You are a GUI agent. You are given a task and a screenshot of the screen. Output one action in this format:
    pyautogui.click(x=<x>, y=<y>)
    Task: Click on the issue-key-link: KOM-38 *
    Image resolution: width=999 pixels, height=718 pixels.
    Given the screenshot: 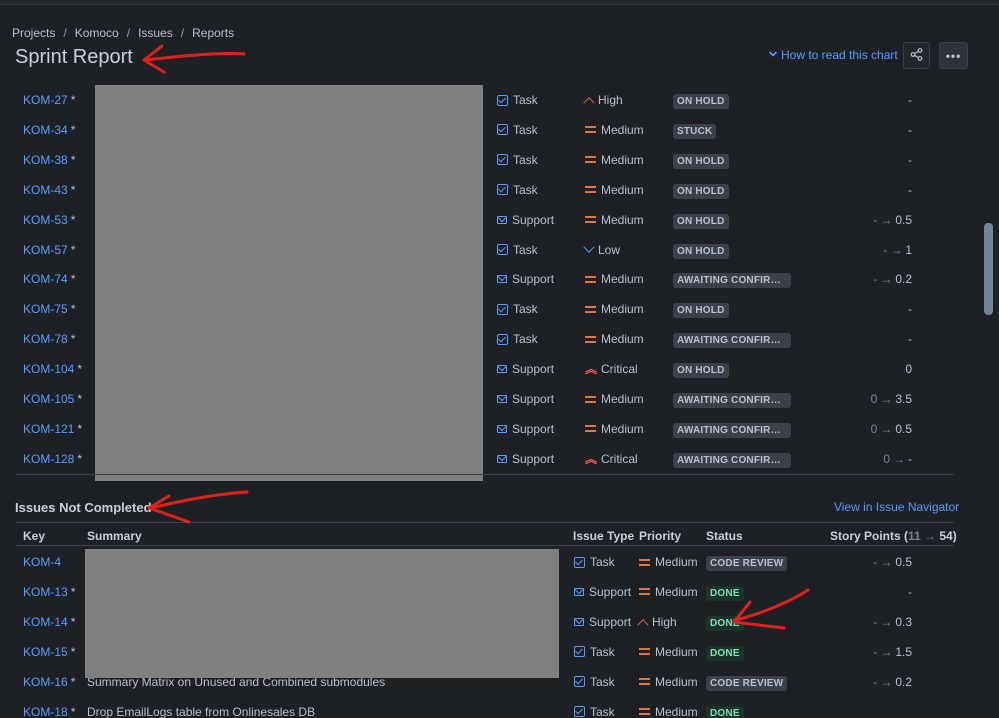 What is the action you would take?
    pyautogui.click(x=49, y=160)
    